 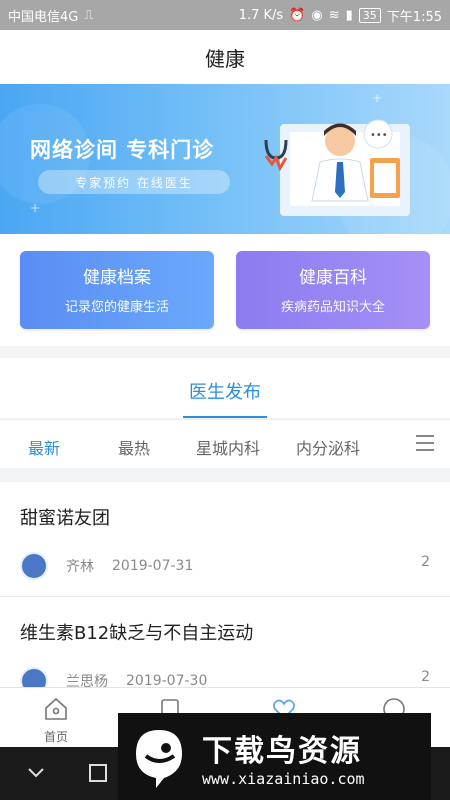 What do you see at coordinates (122, 150) in the screenshot?
I see `banner-headline: 网络诊间 专科门诊` at bounding box center [122, 150].